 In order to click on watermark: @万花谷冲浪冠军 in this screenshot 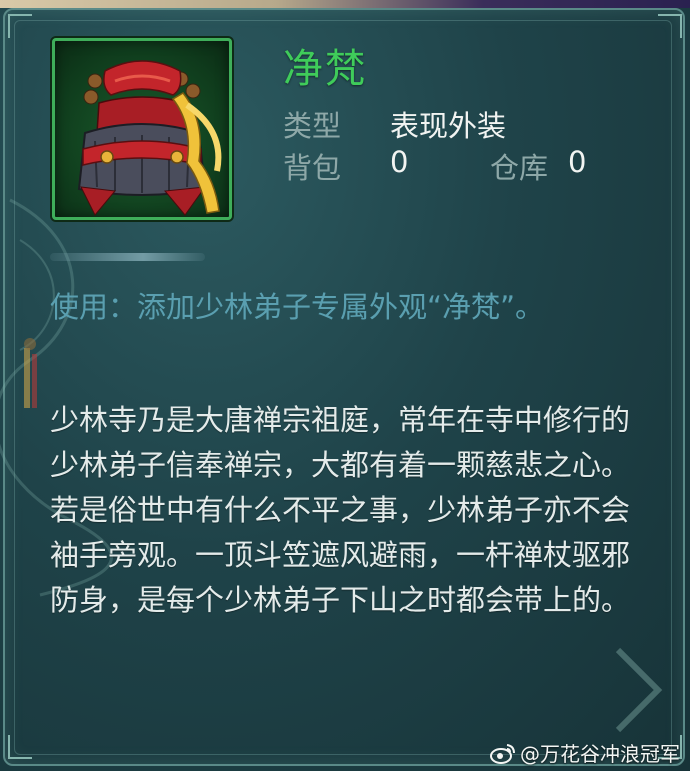, I will do `click(585, 752)`.